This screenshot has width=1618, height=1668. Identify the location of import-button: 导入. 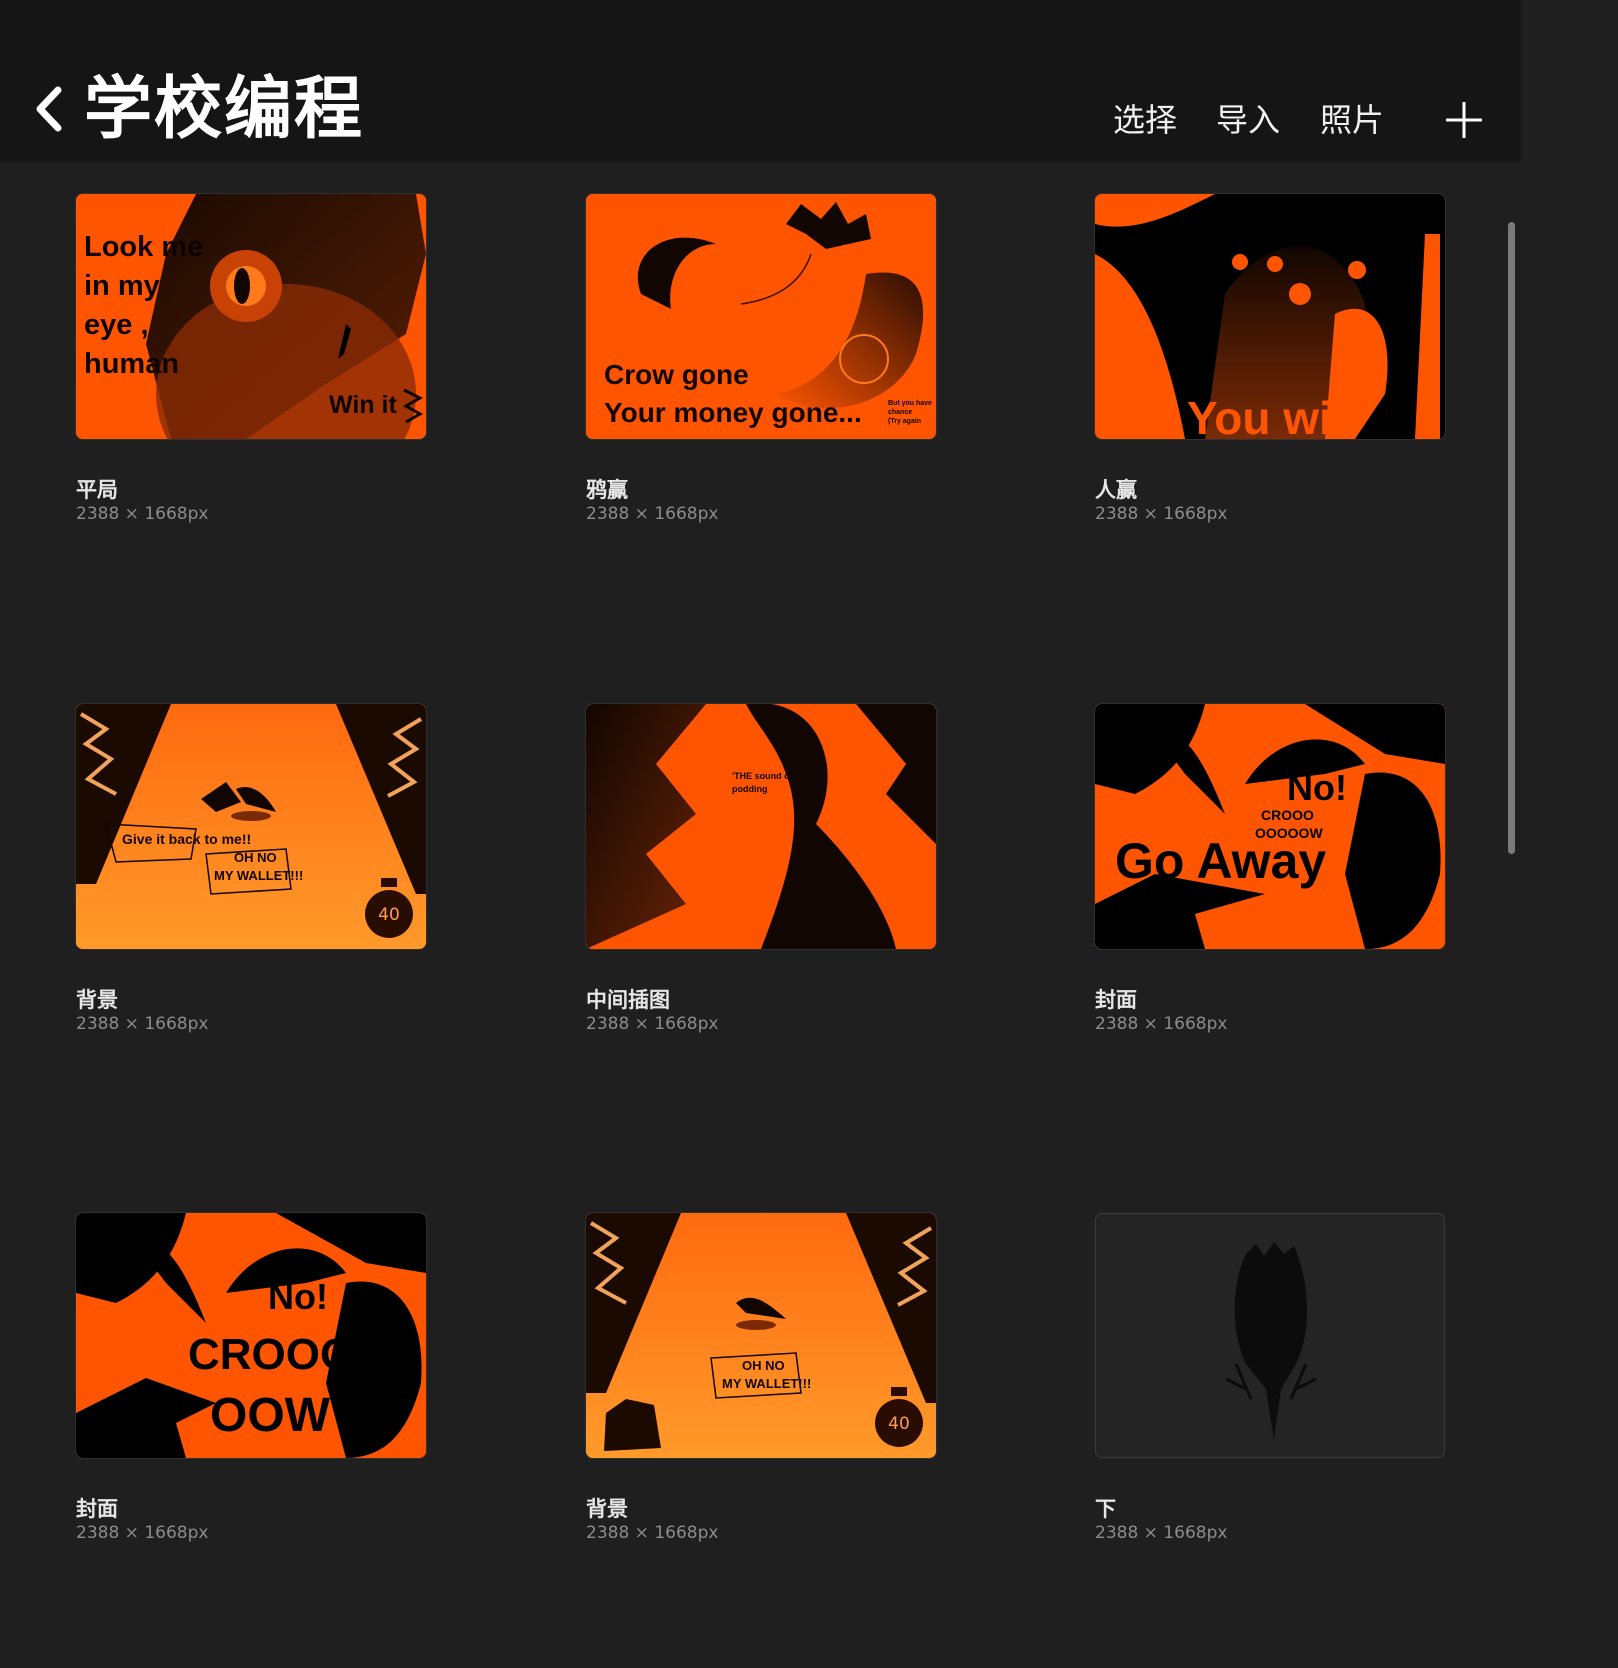
(1248, 120).